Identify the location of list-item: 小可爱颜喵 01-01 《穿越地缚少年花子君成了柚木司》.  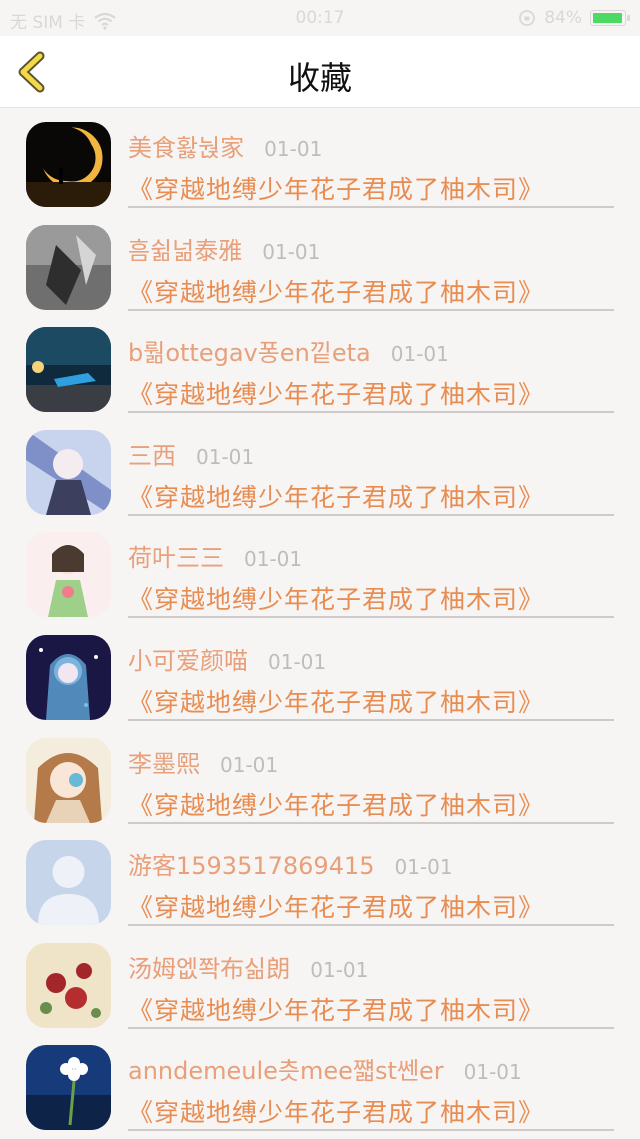
(320, 672).